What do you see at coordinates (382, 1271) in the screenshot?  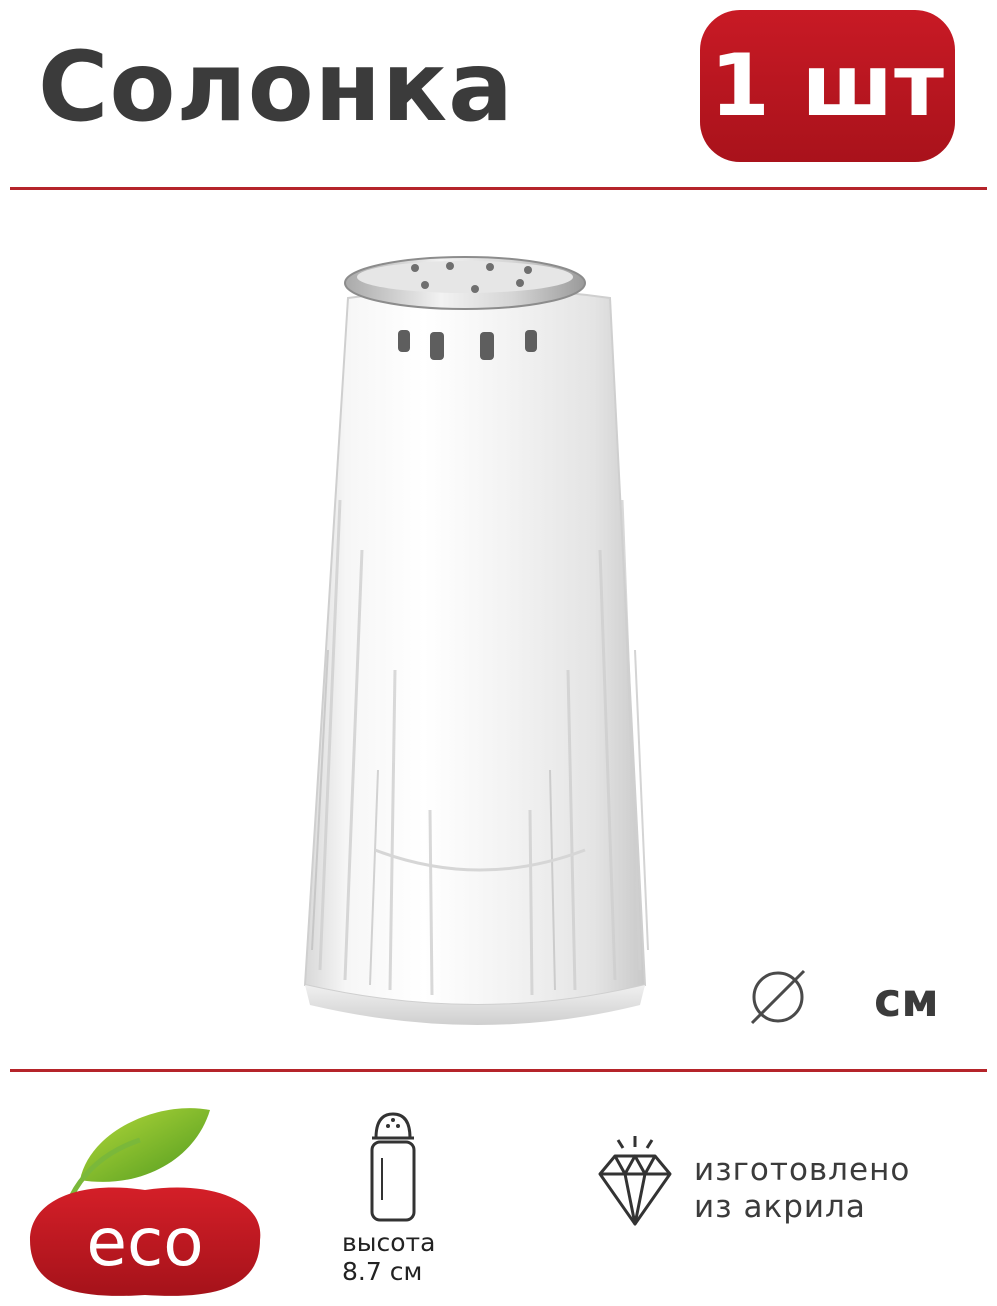 I see `height-value: 8.7 см` at bounding box center [382, 1271].